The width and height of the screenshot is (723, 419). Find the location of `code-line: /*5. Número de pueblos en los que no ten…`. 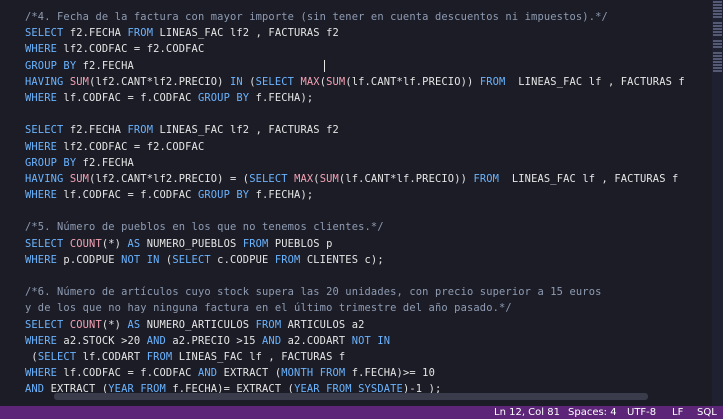

code-line: /*5. Número de pueblos en los que no ten… is located at coordinates (368, 227).